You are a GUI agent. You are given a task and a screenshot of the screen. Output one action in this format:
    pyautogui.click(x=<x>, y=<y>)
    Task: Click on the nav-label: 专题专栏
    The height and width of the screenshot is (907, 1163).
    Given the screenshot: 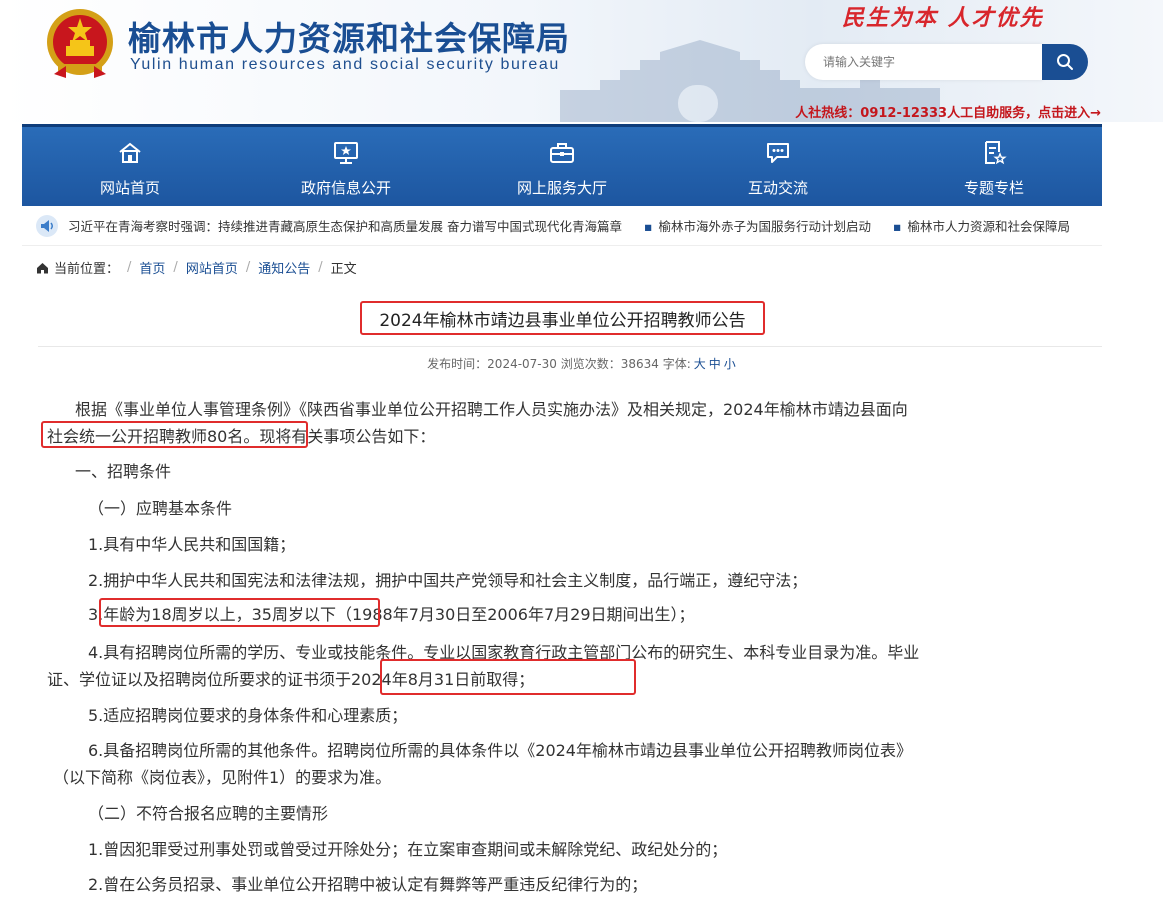 What is the action you would take?
    pyautogui.click(x=993, y=188)
    